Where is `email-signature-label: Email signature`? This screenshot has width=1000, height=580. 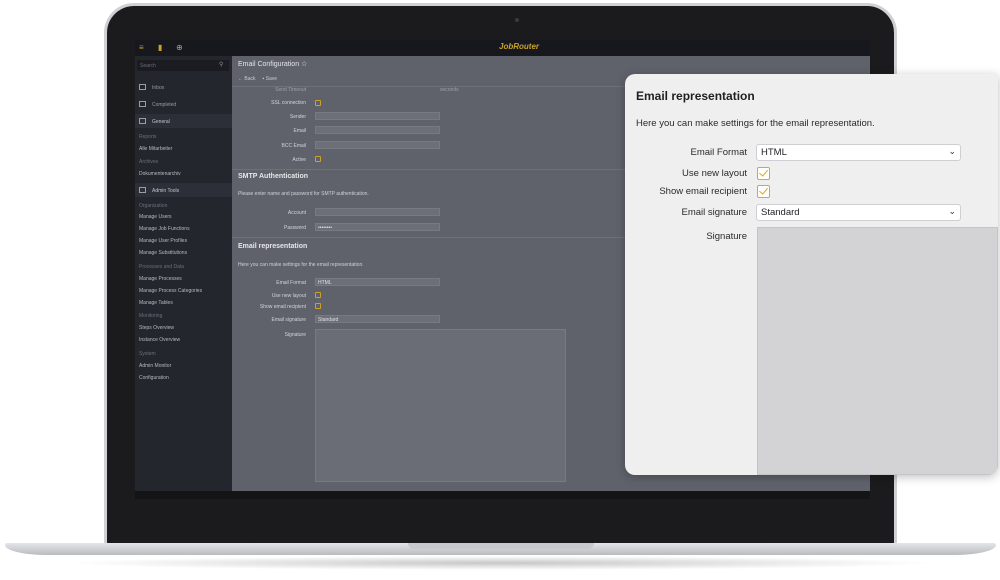 email-signature-label: Email signature is located at coordinates (714, 212).